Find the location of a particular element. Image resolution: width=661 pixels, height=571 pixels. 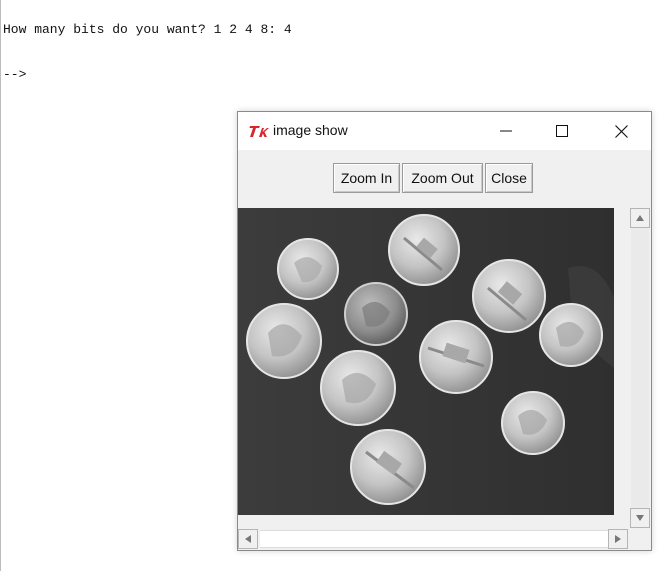

horizontal-scrollbar is located at coordinates (433, 539).